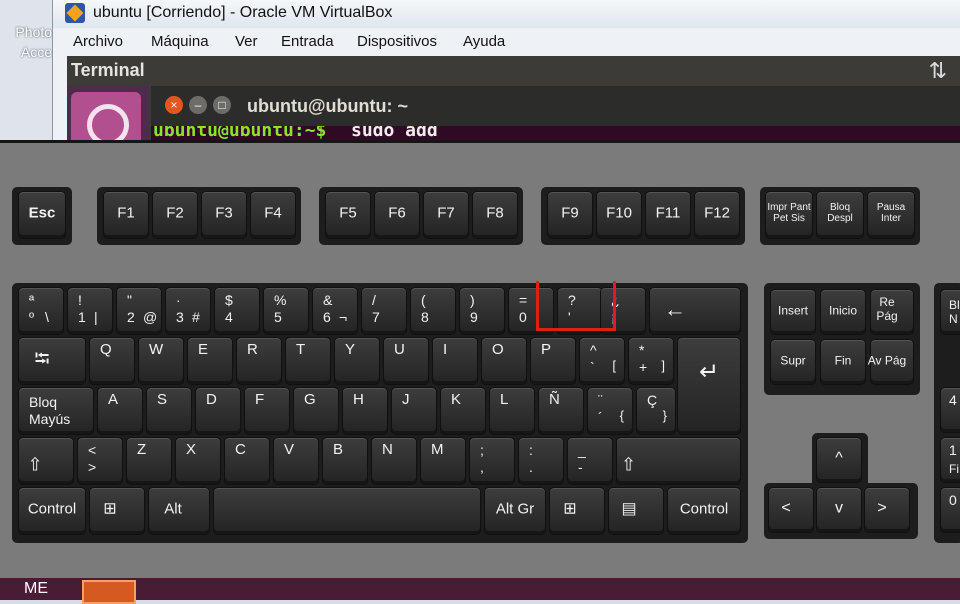 This screenshot has width=960, height=604. What do you see at coordinates (188, 311) in the screenshot?
I see `key-3: · 3 #` at bounding box center [188, 311].